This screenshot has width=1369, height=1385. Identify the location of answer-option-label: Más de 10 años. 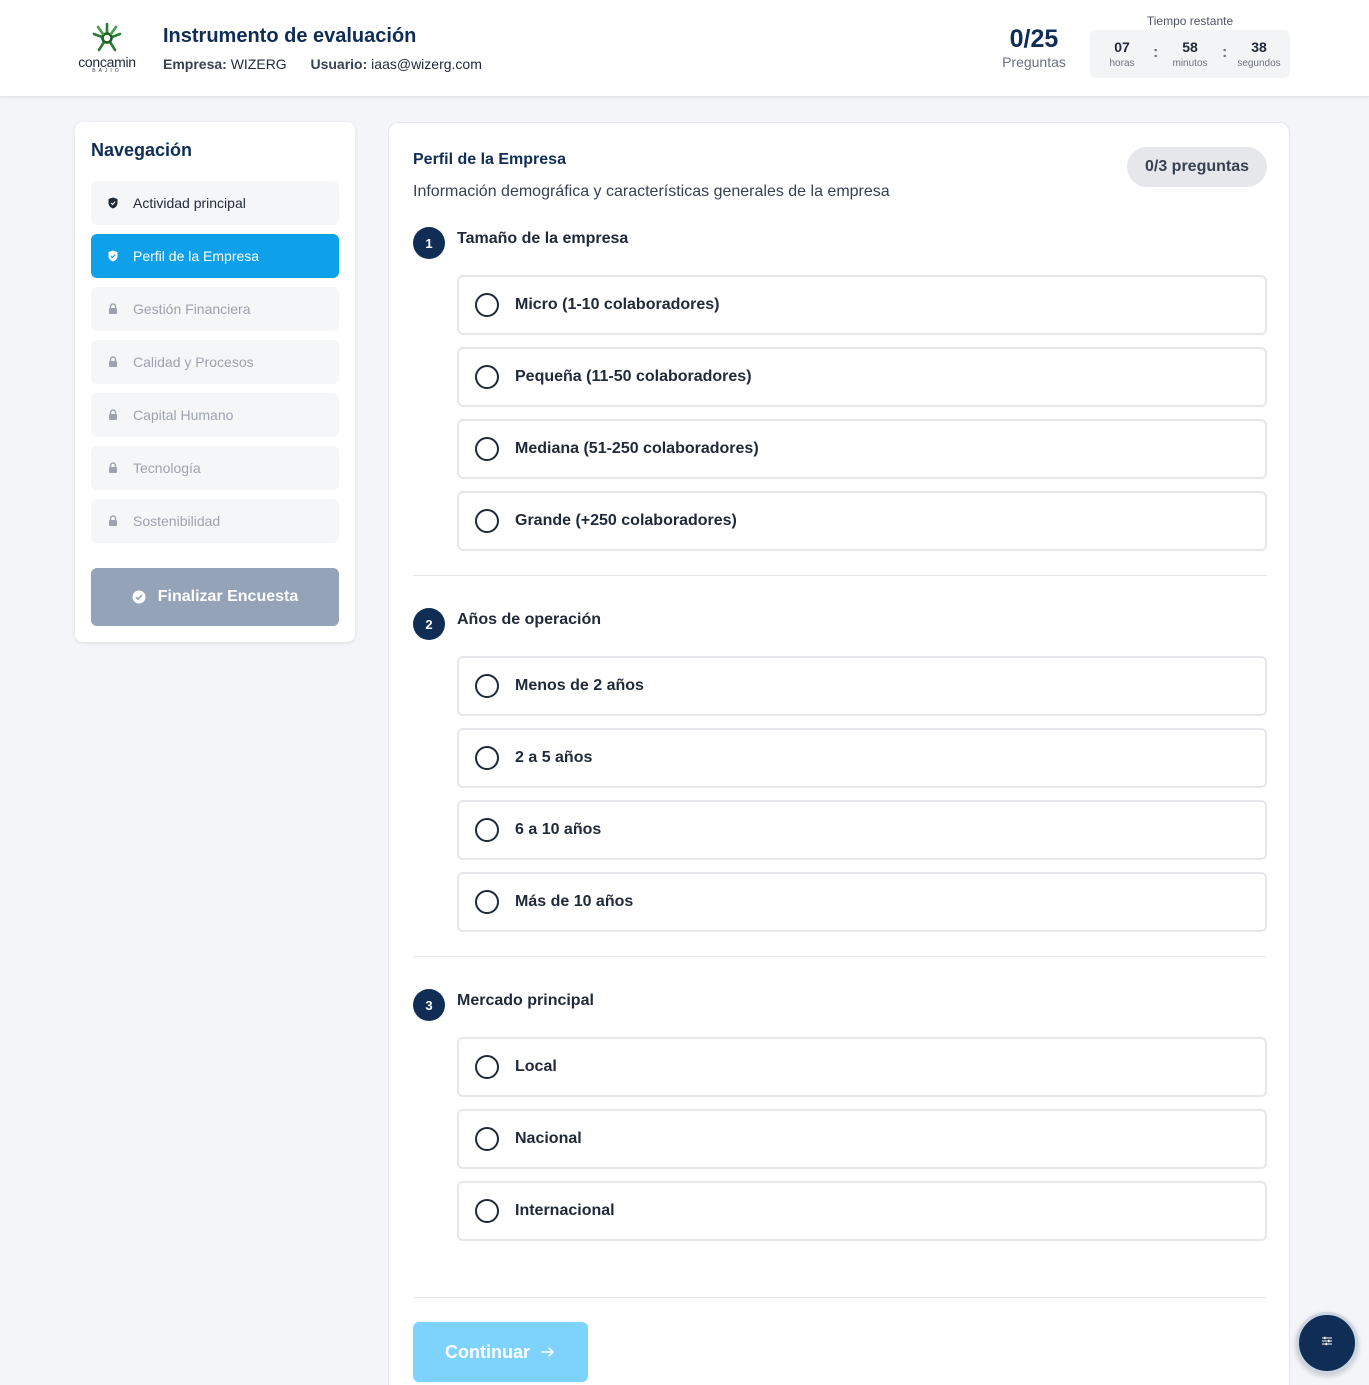
(574, 901).